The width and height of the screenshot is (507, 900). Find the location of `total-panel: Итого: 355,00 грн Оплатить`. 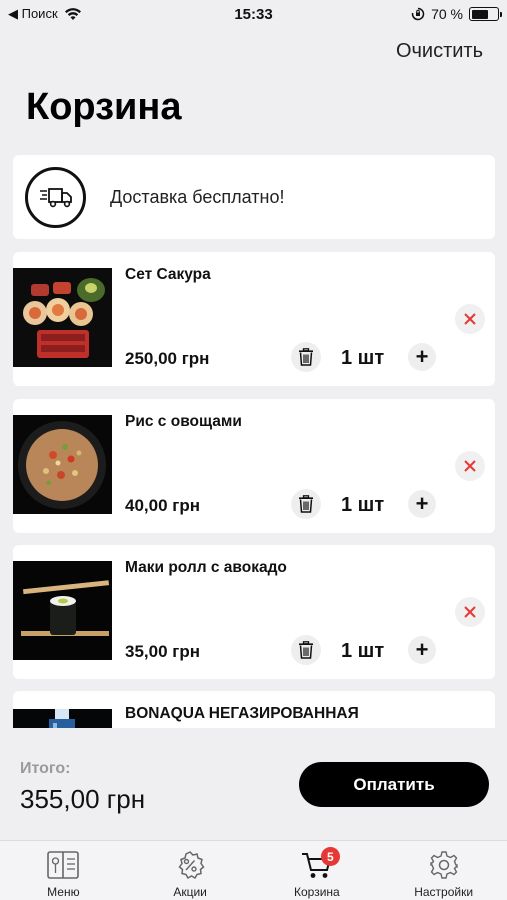

total-panel: Итого: 355,00 грн Оплатить is located at coordinates (253, 784).